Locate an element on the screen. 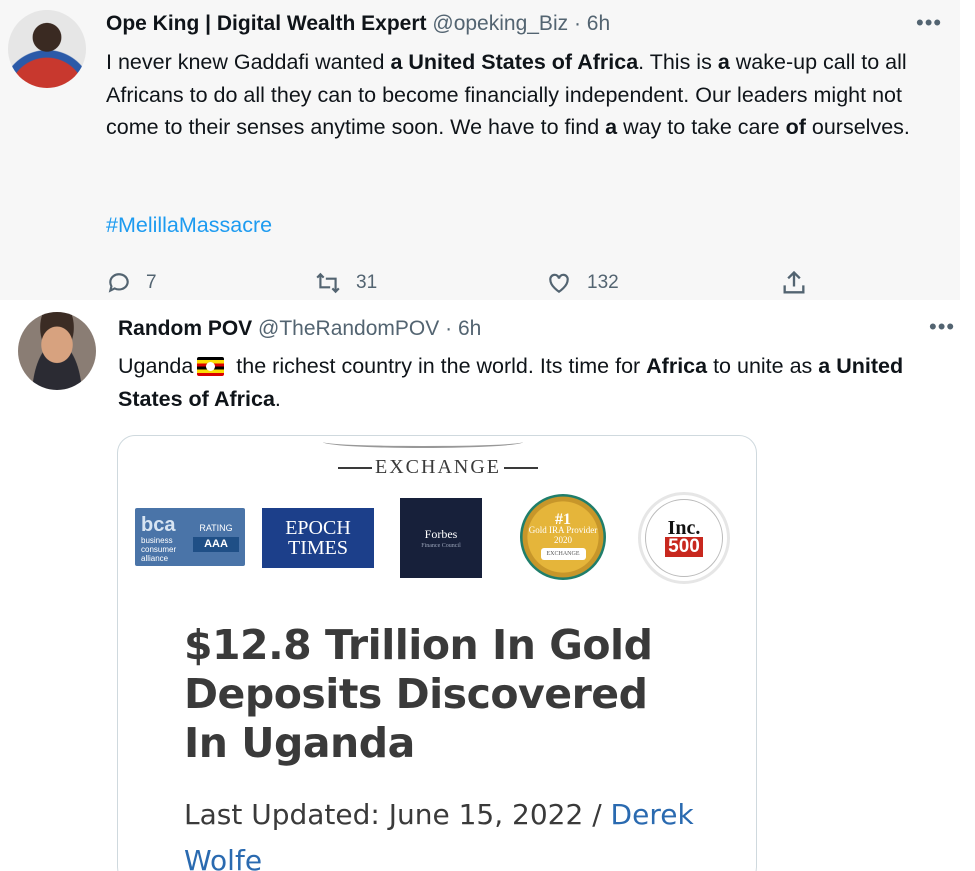 This screenshot has width=975, height=871. share-icon is located at coordinates (794, 282).